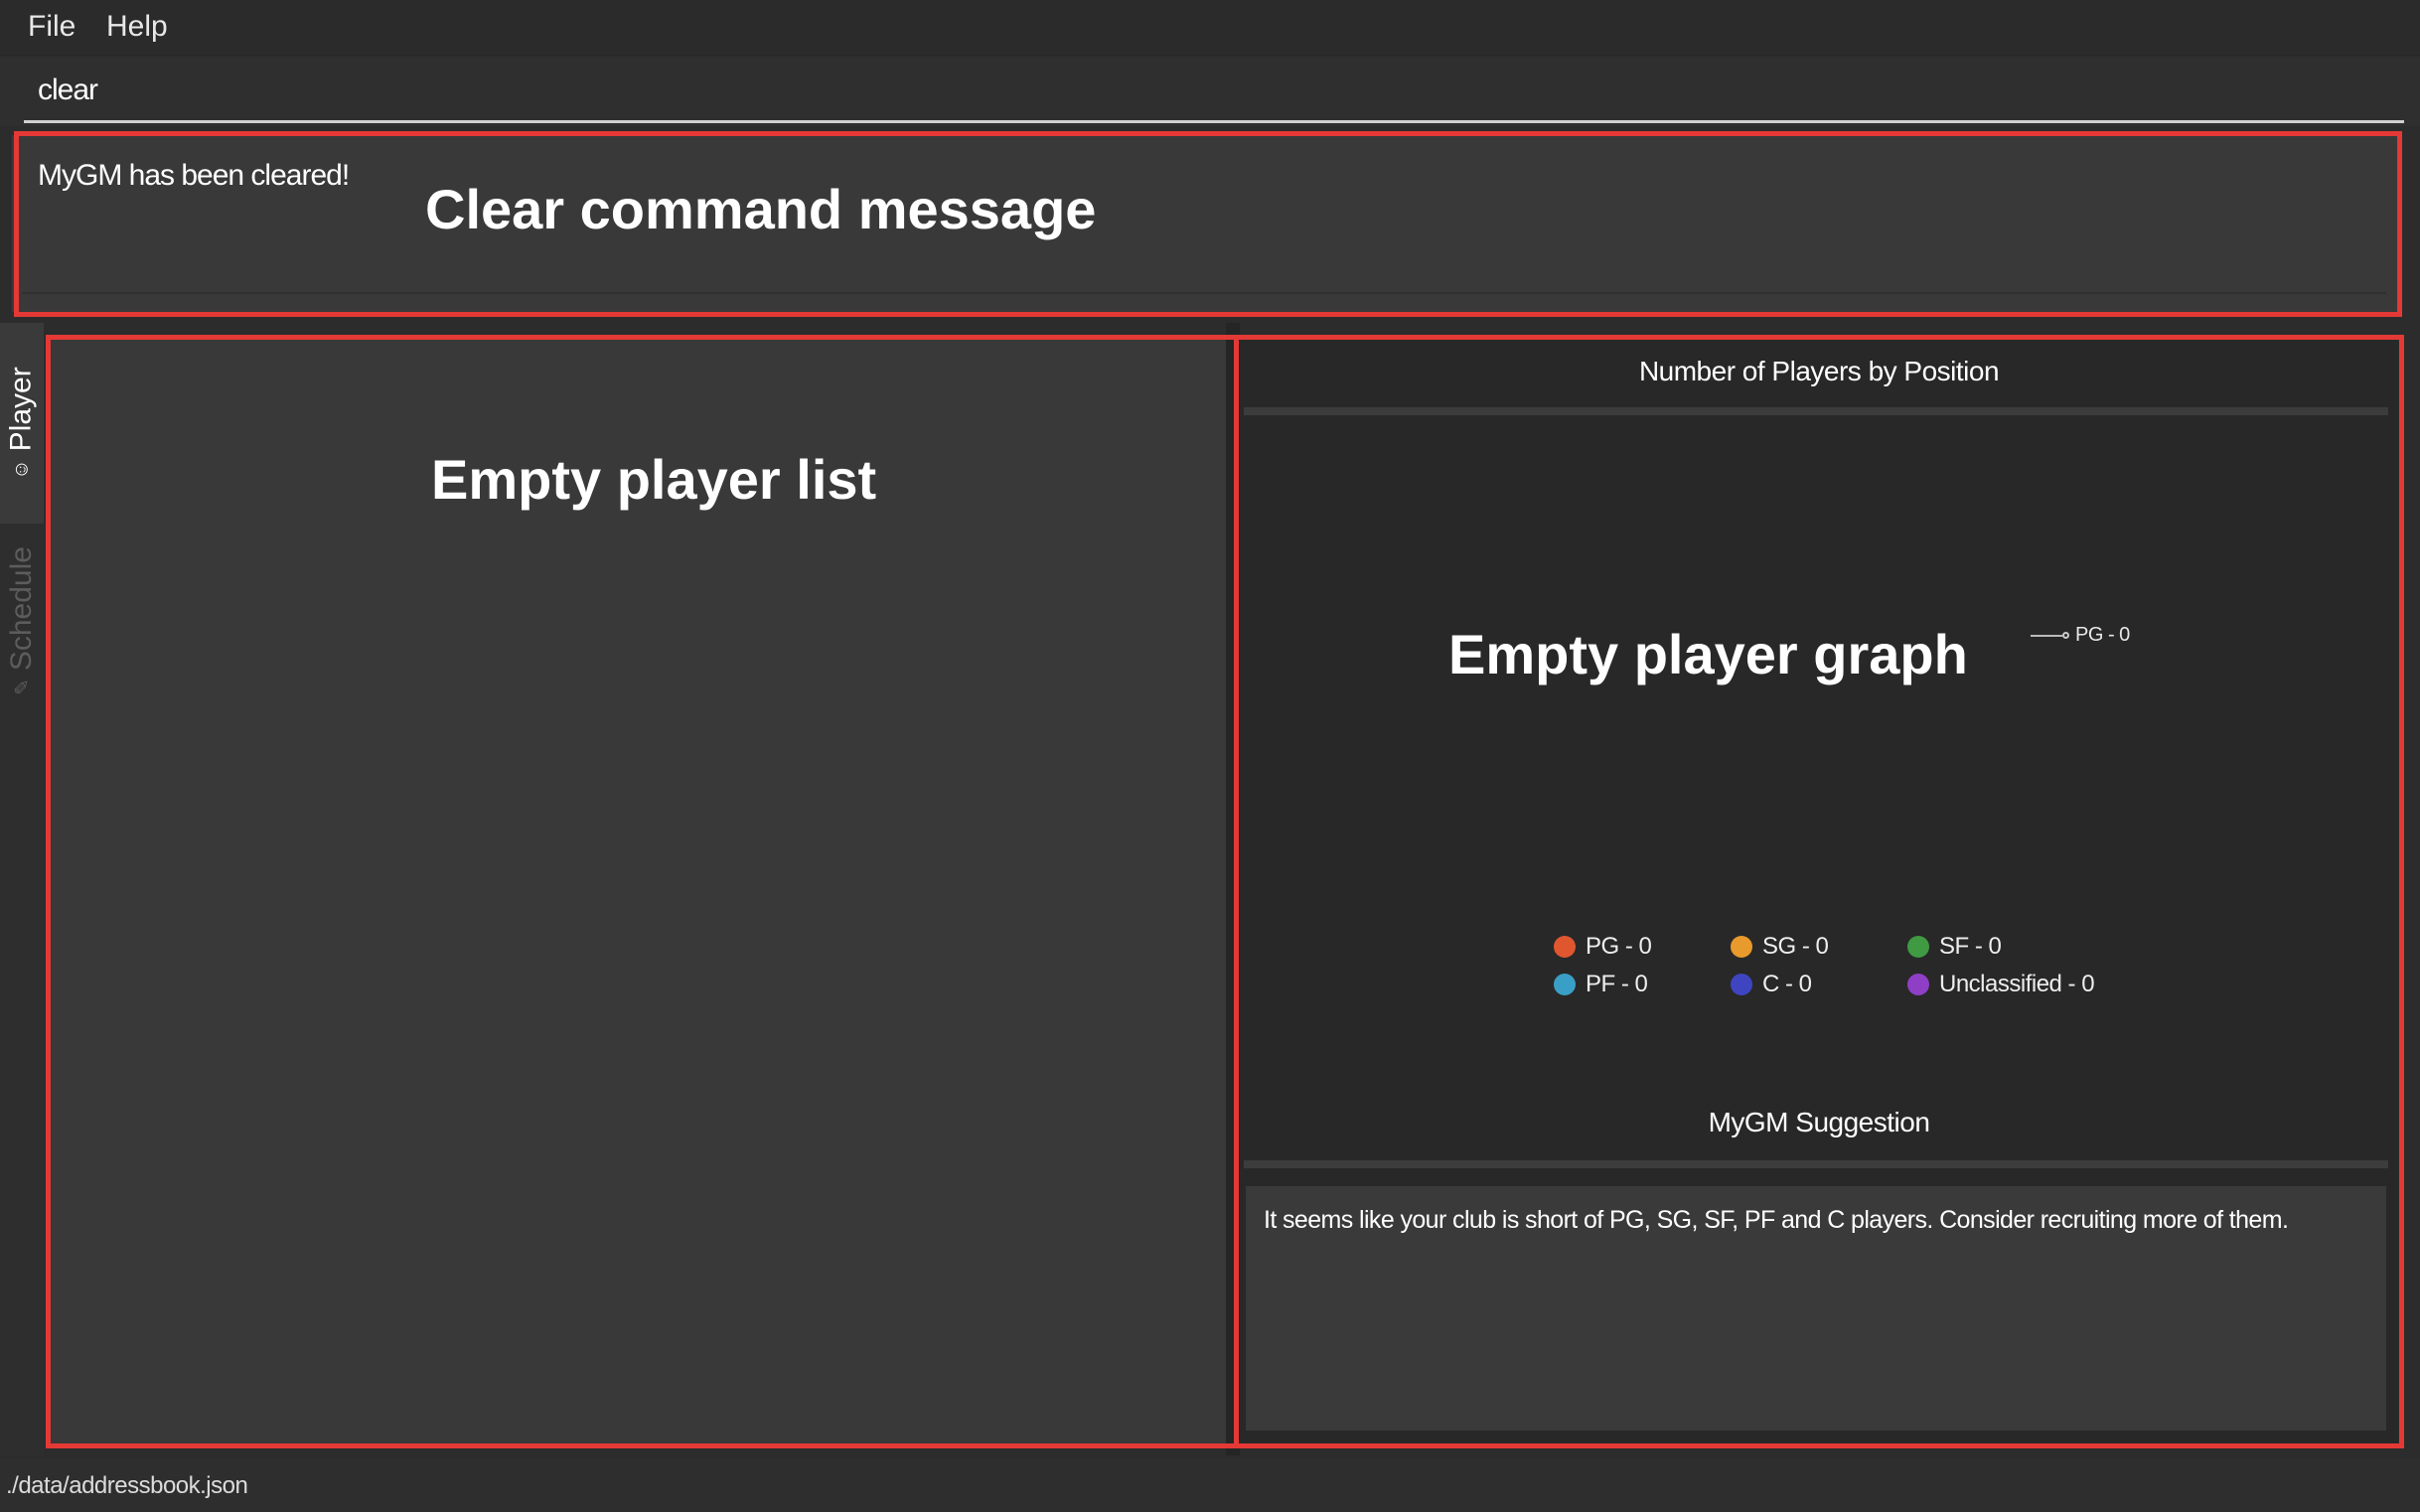  What do you see at coordinates (1816, 411) in the screenshot?
I see `graph-title-separator` at bounding box center [1816, 411].